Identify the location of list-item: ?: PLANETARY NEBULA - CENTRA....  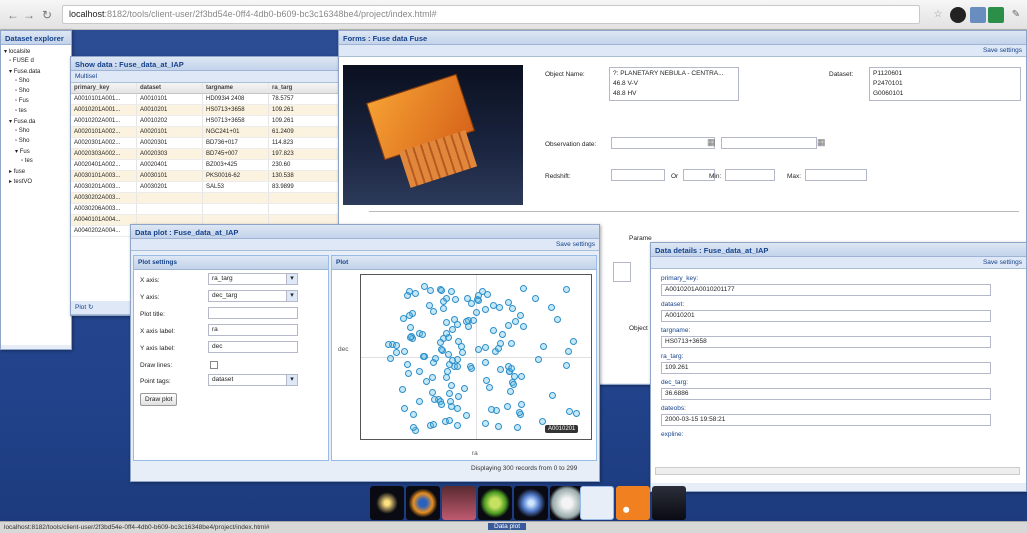
(674, 74).